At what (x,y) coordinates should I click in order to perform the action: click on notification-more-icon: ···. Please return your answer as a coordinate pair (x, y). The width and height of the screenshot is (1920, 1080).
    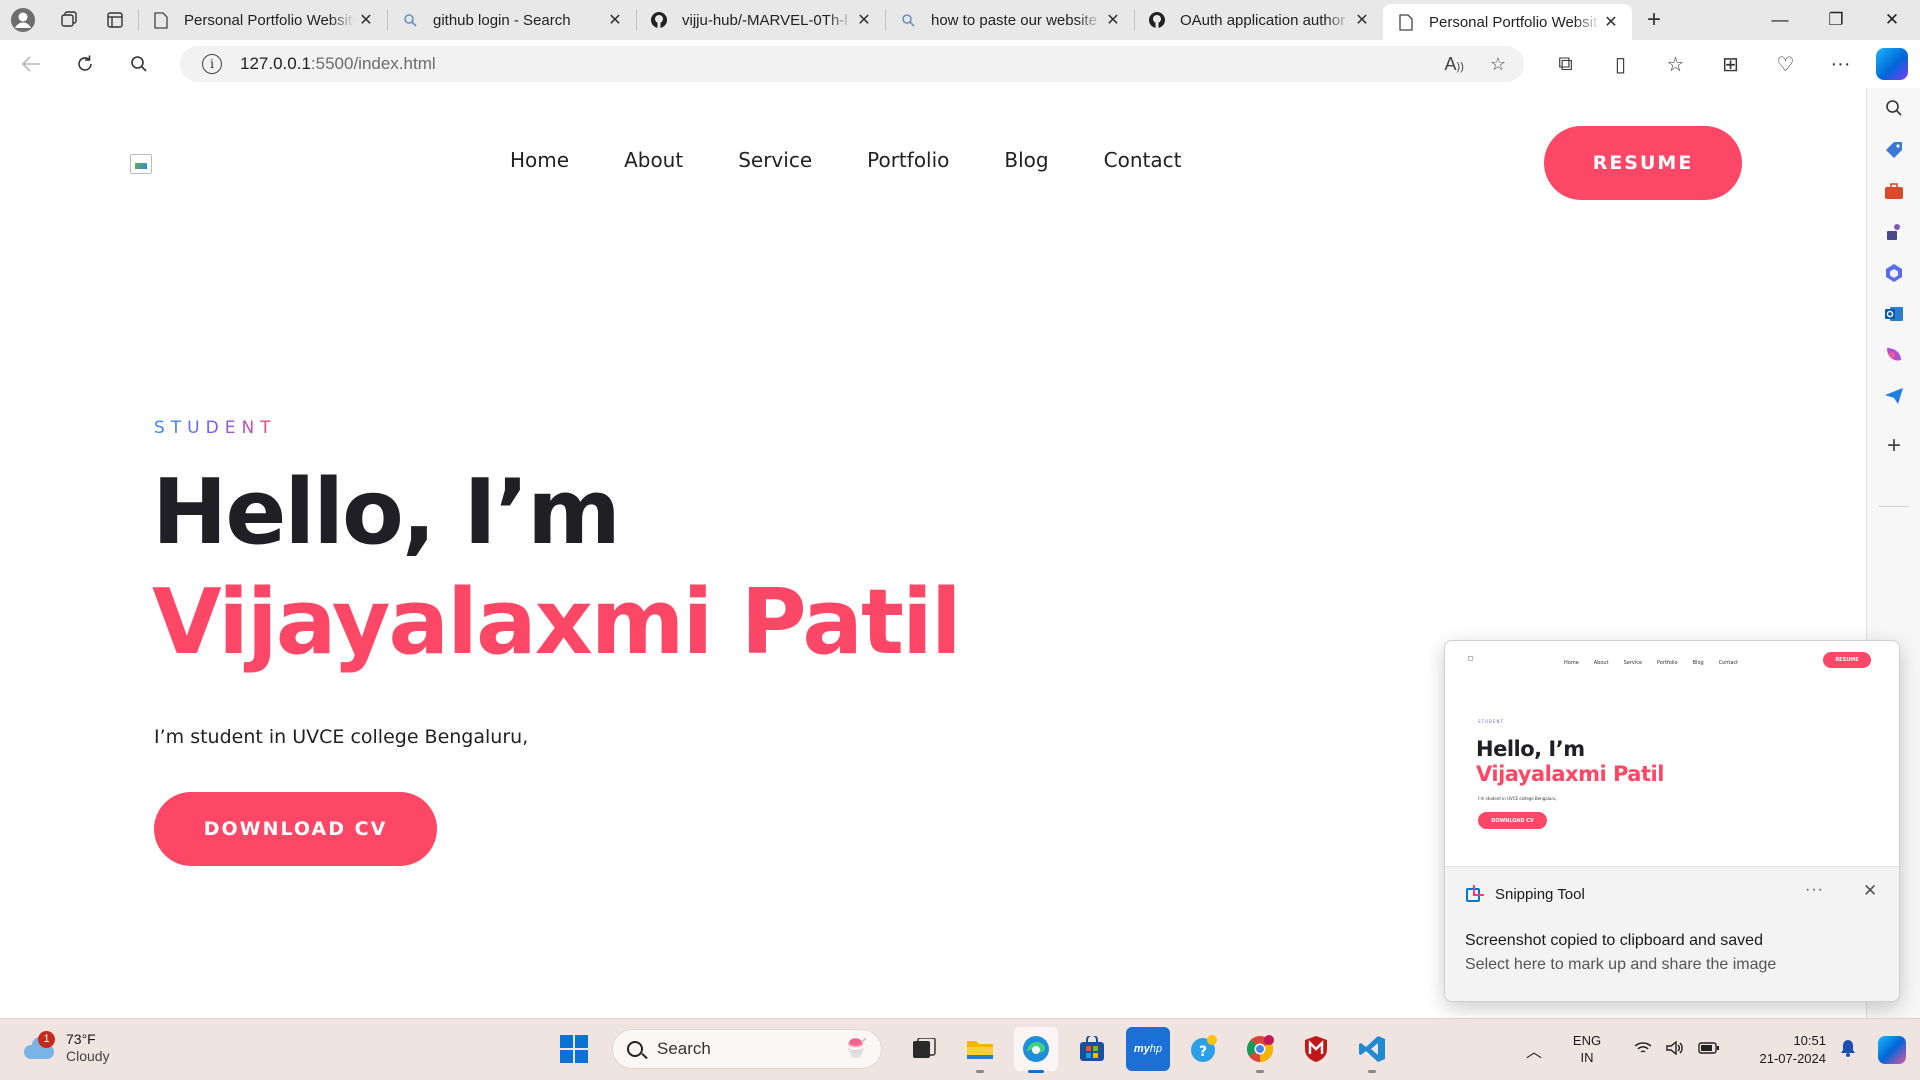
    Looking at the image, I should click on (1814, 890).